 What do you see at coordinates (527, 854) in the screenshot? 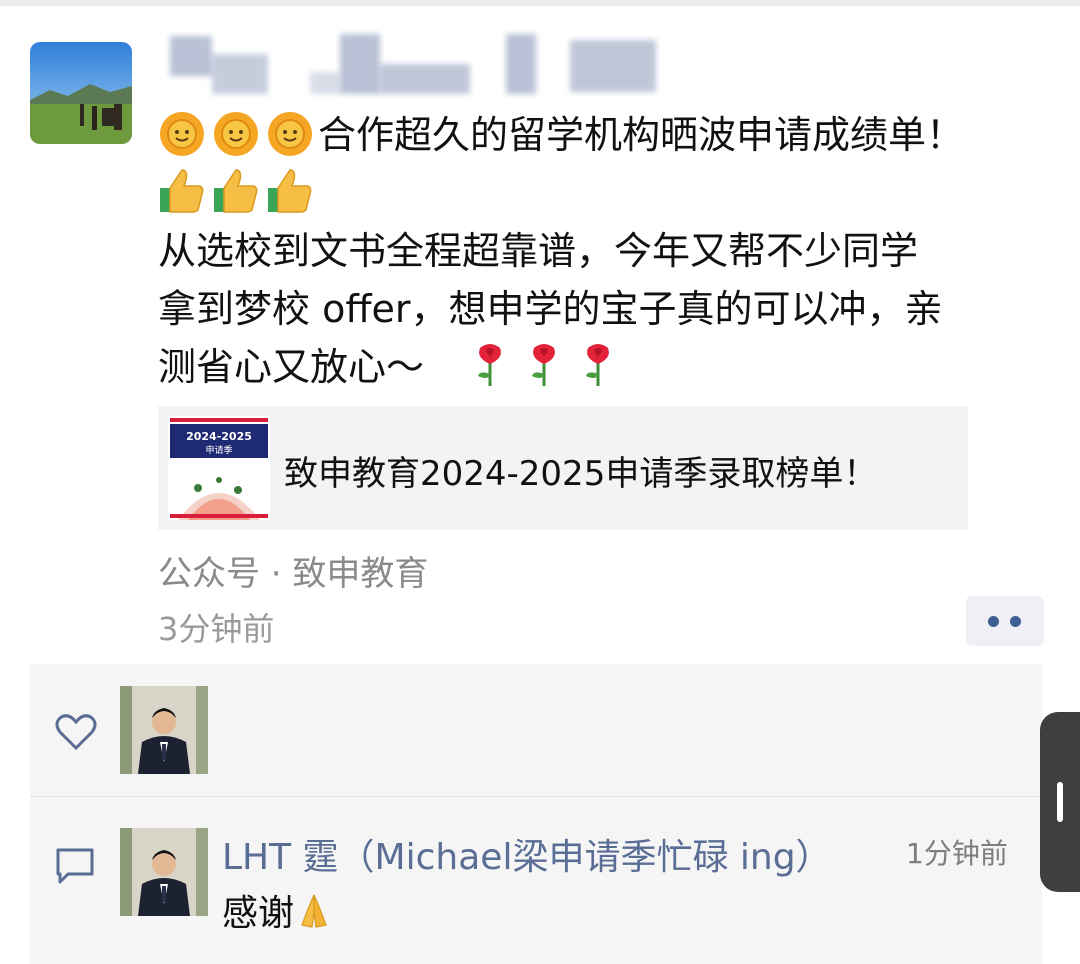
I see `commenter-name: LHT 霆（Michael梁申请季忙碌 ing）` at bounding box center [527, 854].